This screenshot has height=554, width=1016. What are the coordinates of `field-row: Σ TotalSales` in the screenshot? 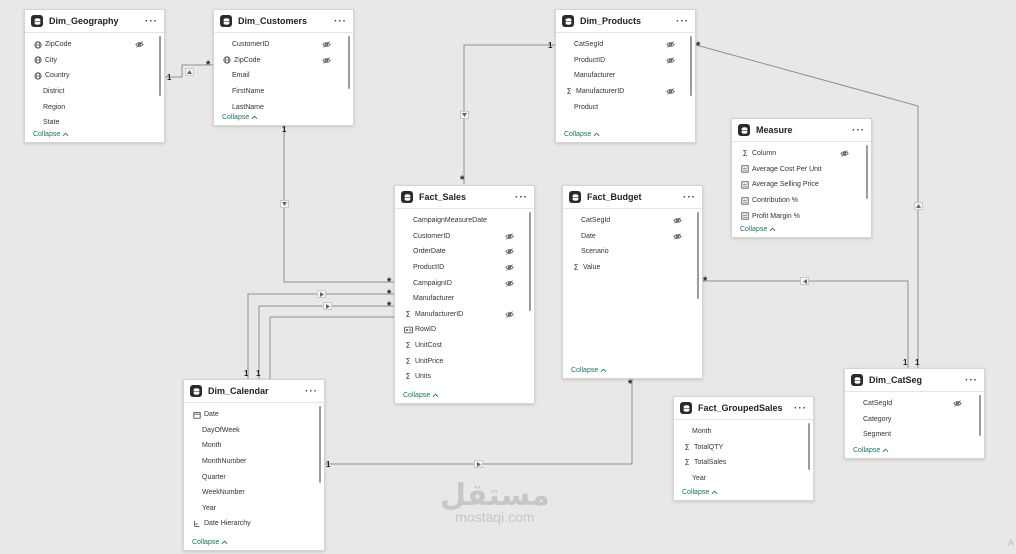 It's located at (743, 463).